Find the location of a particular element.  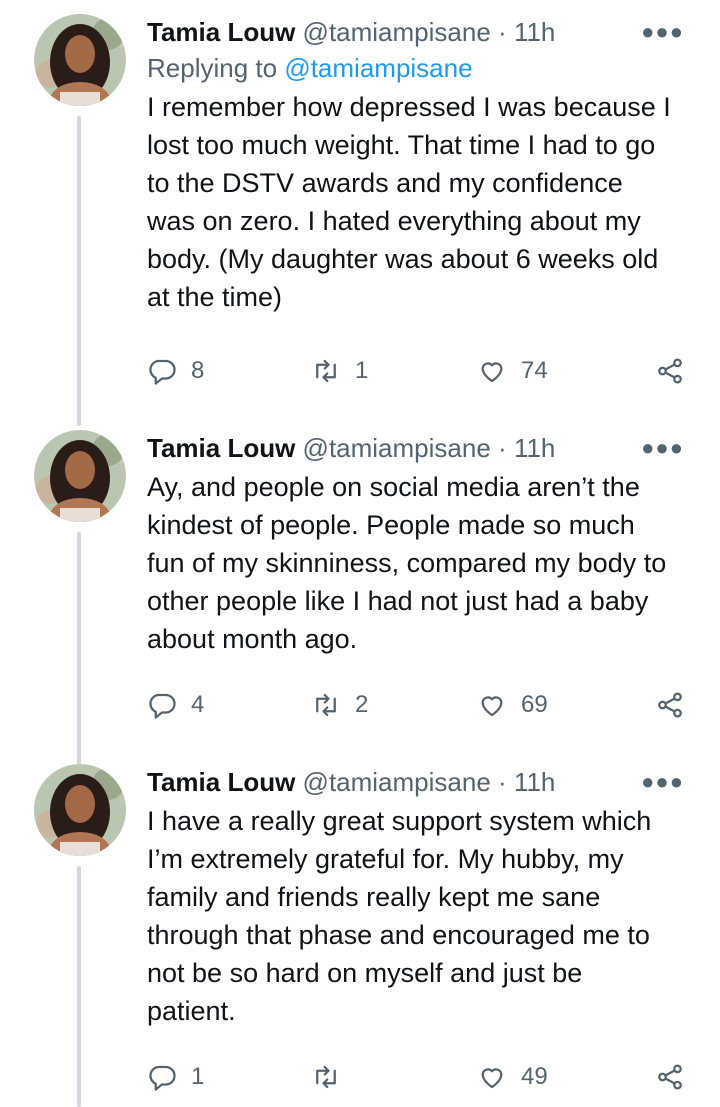

retweet-button is located at coordinates (333, 1077).